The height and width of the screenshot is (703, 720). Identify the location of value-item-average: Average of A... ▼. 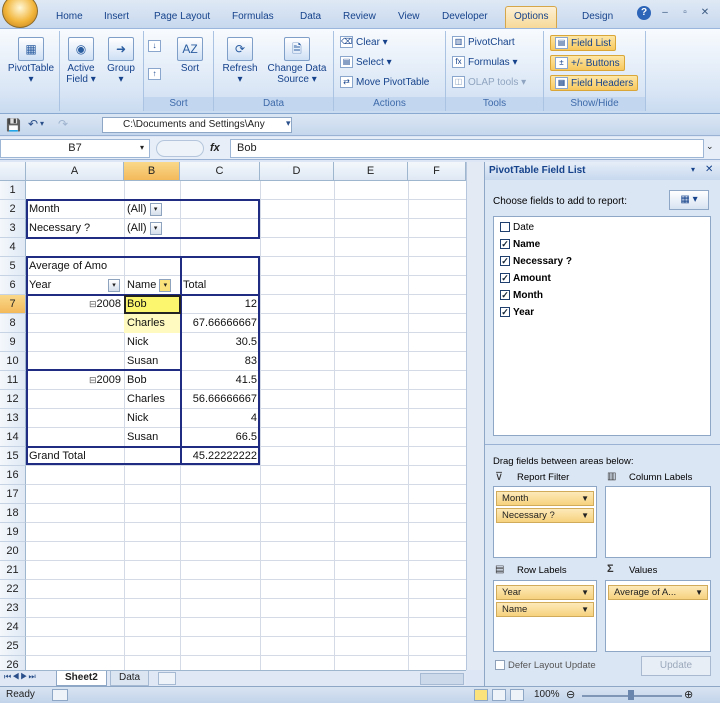
(658, 592).